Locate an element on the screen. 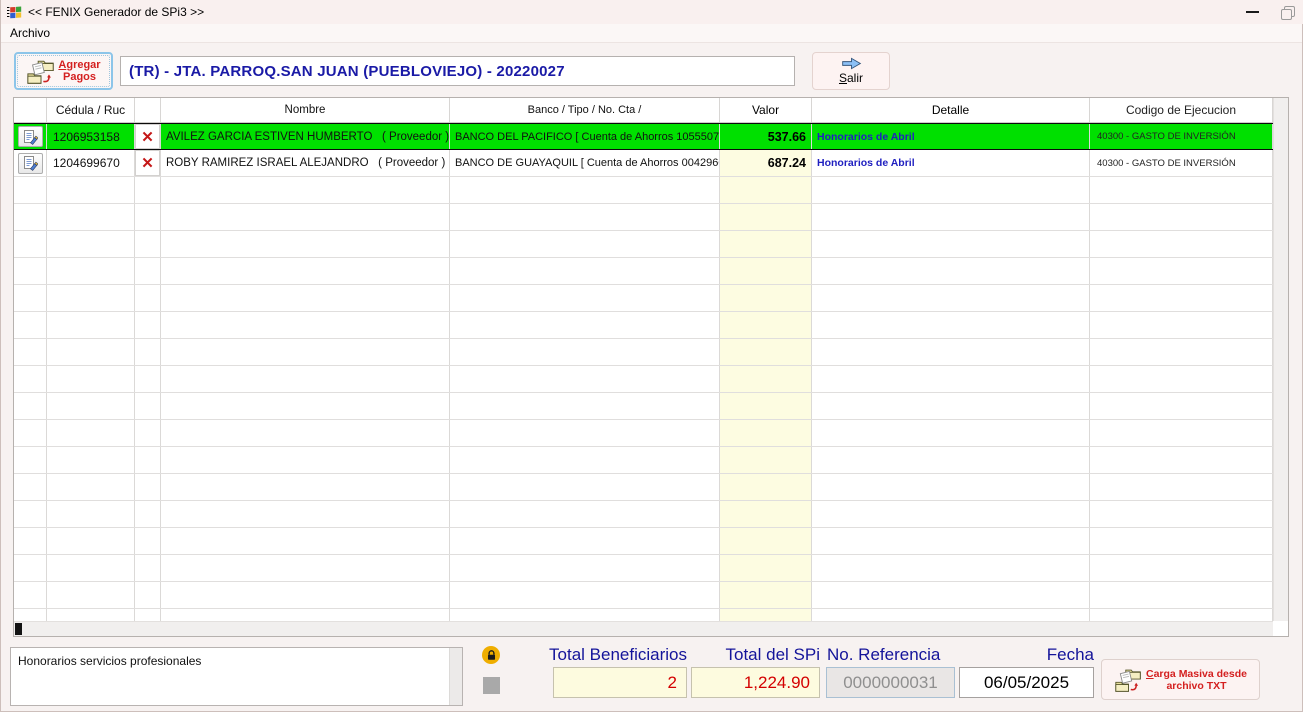 The image size is (1303, 712). vertical-scrollbar is located at coordinates (1280, 359).